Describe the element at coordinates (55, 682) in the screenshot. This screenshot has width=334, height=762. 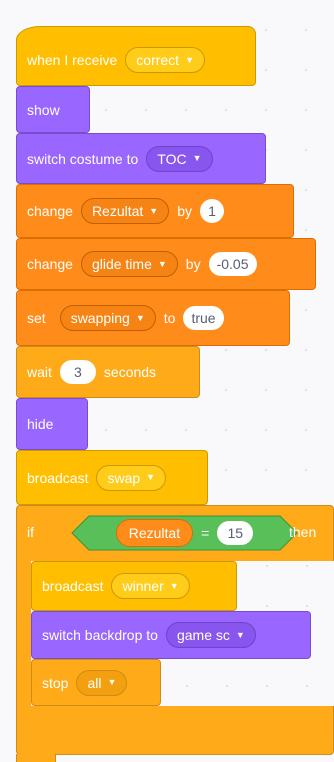
I see `stop-label: stop` at that location.